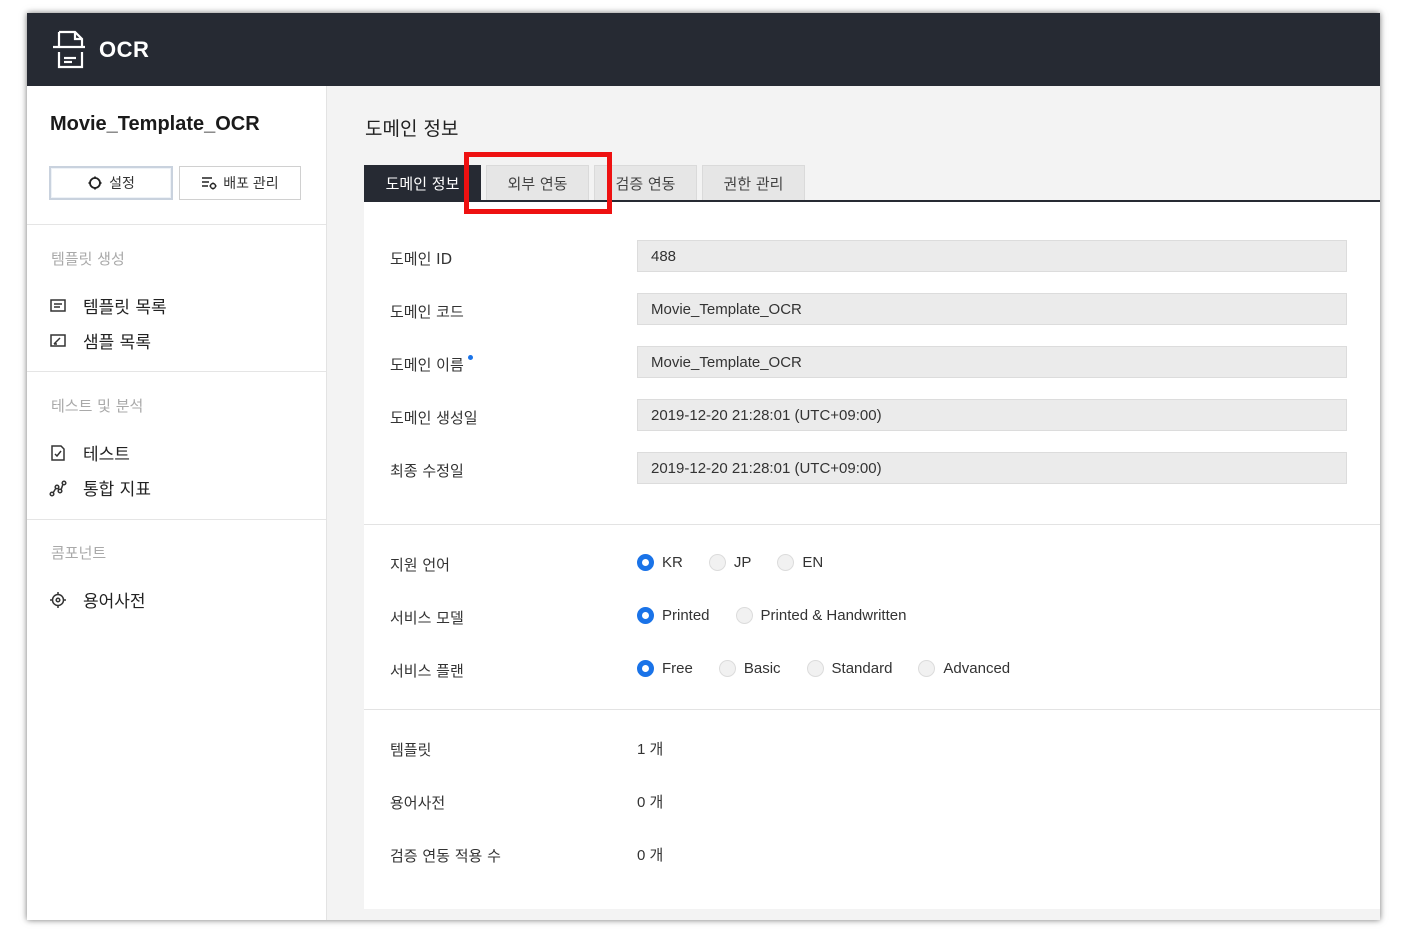 This screenshot has height=941, width=1402. What do you see at coordinates (992, 256) in the screenshot?
I see `domain-id-field: 488` at bounding box center [992, 256].